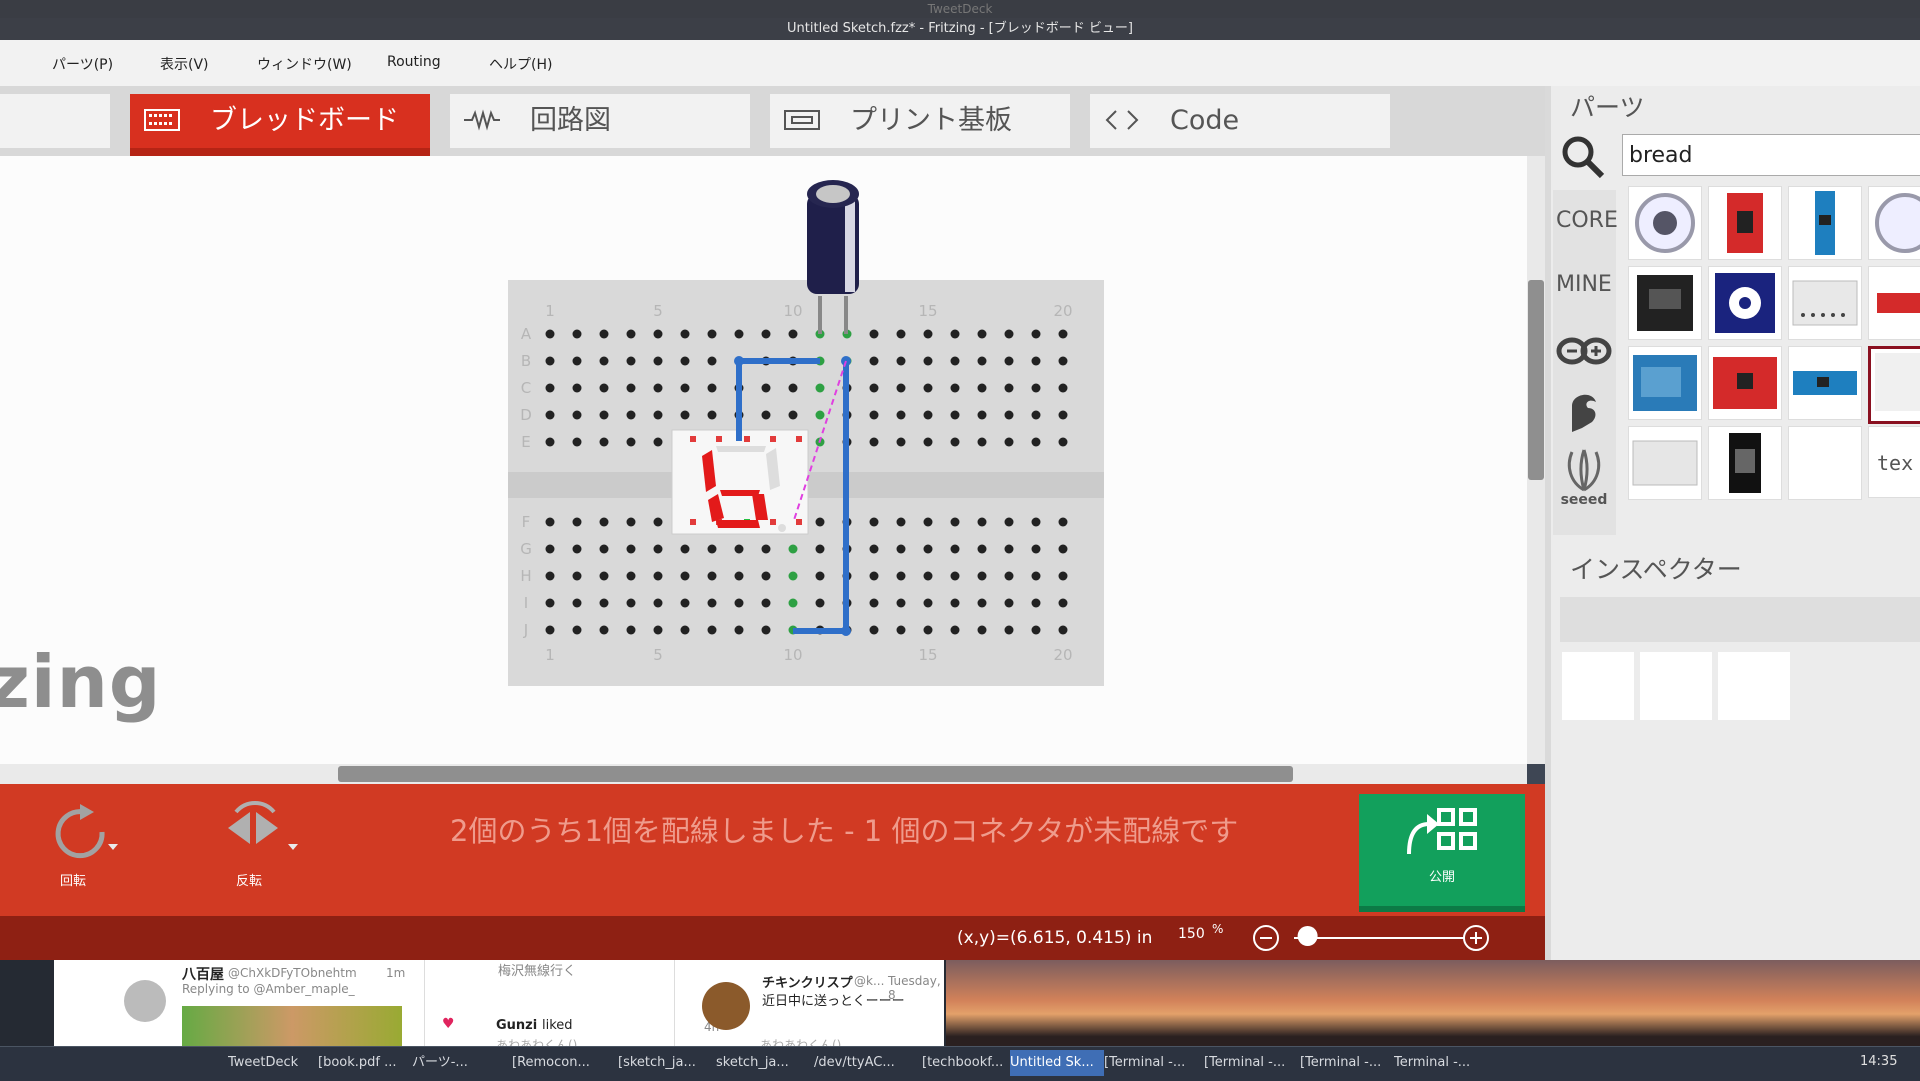 The width and height of the screenshot is (1920, 1081). I want to click on breadboard-row-label: C, so click(526, 388).